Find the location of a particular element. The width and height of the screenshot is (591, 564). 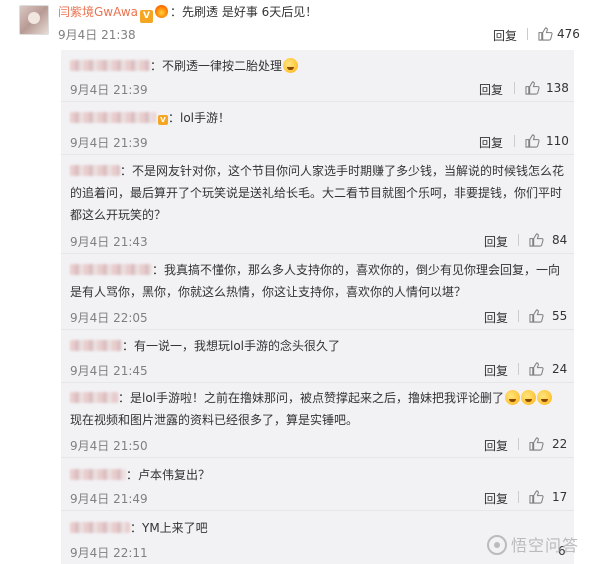

comment-text: ：不是网友针对你，这个节目你问人家选手时期赚了多少钱，当解说的时候钱怎么花 is located at coordinates (342, 171).